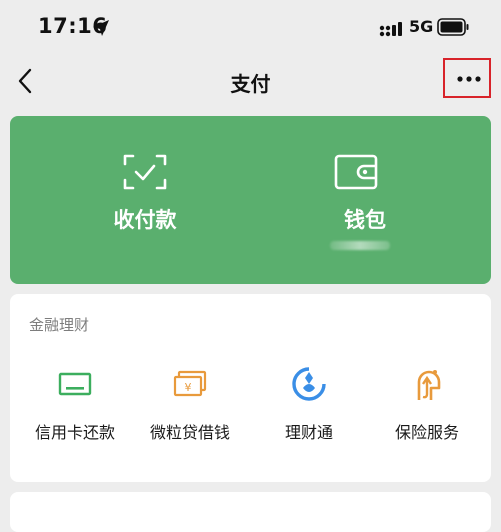  Describe the element at coordinates (145, 172) in the screenshot. I see `scan-frame-check-icon` at that location.